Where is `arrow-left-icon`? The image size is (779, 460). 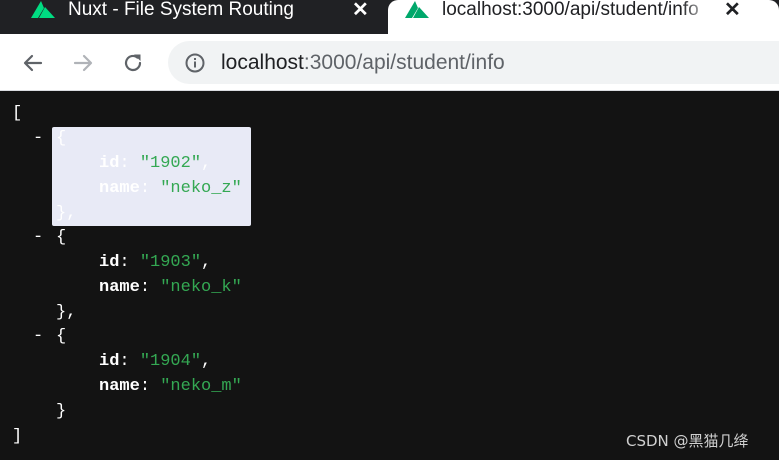 arrow-left-icon is located at coordinates (33, 63).